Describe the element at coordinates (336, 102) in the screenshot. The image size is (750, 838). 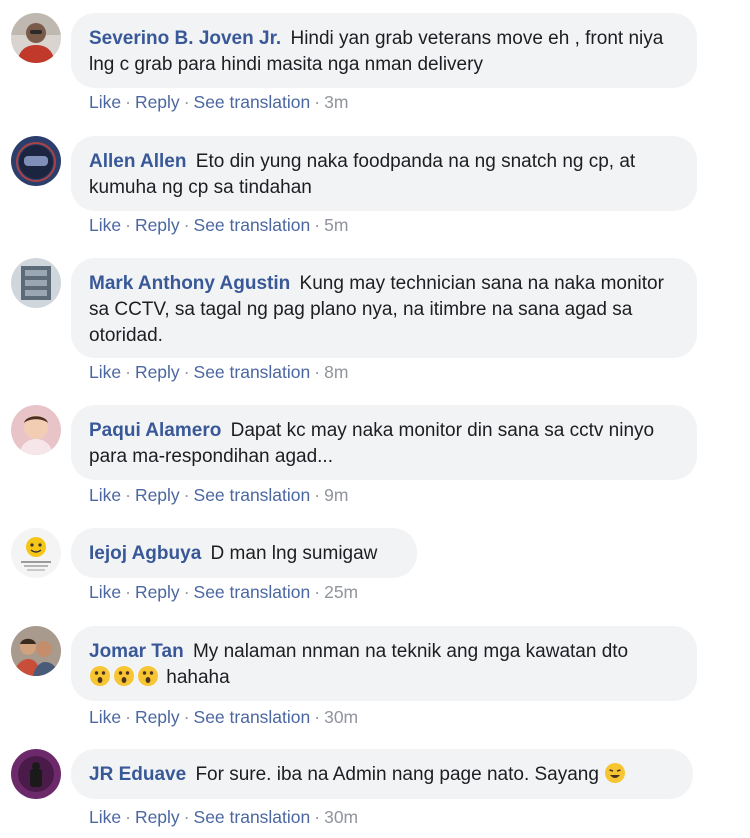
I see `comment-timestamp: 3m` at that location.